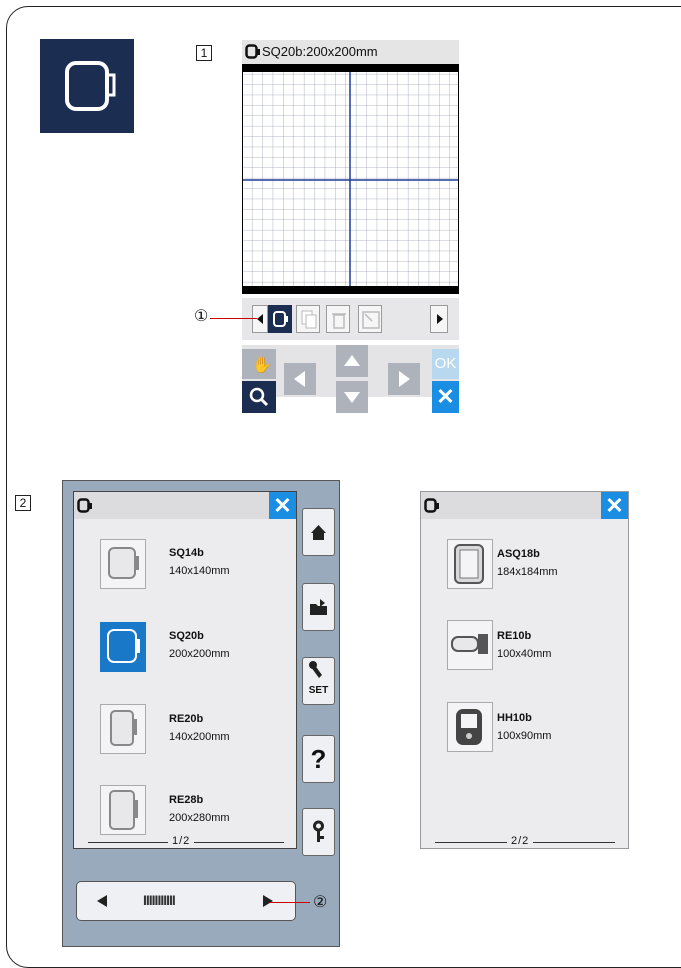 This screenshot has height=968, width=681. What do you see at coordinates (352, 361) in the screenshot?
I see `arrow-up-button` at bounding box center [352, 361].